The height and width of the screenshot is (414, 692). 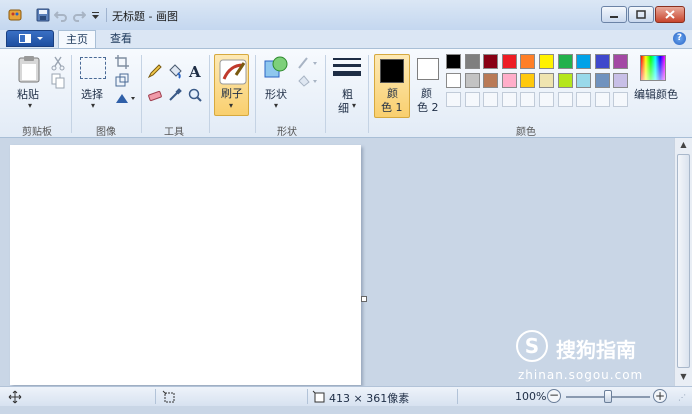 I want to click on save-icon, so click(x=43, y=15).